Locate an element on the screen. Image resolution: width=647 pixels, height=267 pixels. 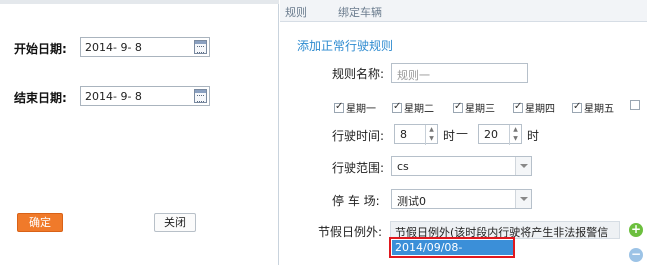
weekday-checkbox-thu: 星期四 is located at coordinates (534, 107).